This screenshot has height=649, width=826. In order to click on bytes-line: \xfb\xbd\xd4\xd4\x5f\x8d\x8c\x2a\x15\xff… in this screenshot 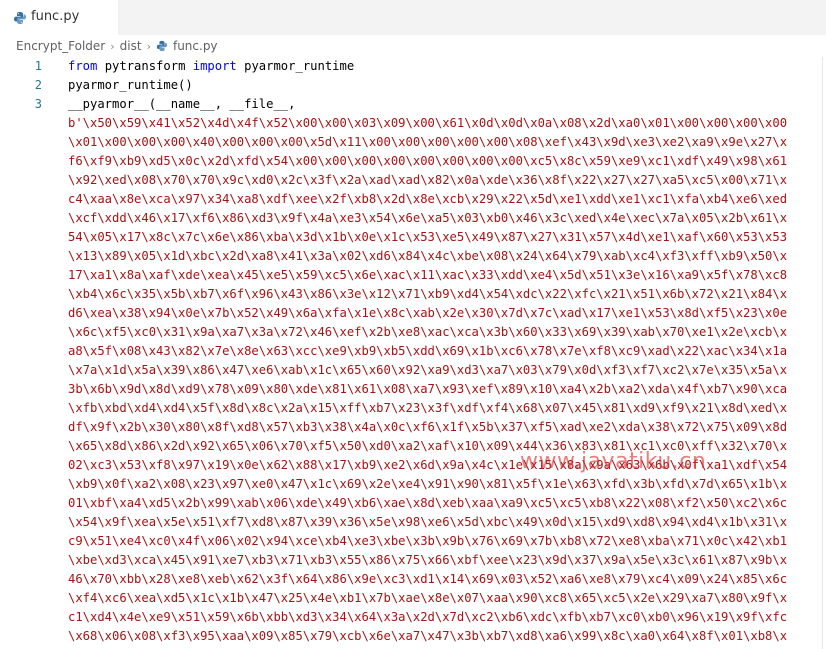, I will do `click(428, 408)`.